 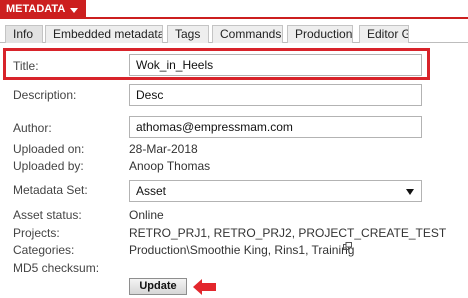 What do you see at coordinates (32, 128) in the screenshot?
I see `author-label: Author:` at bounding box center [32, 128].